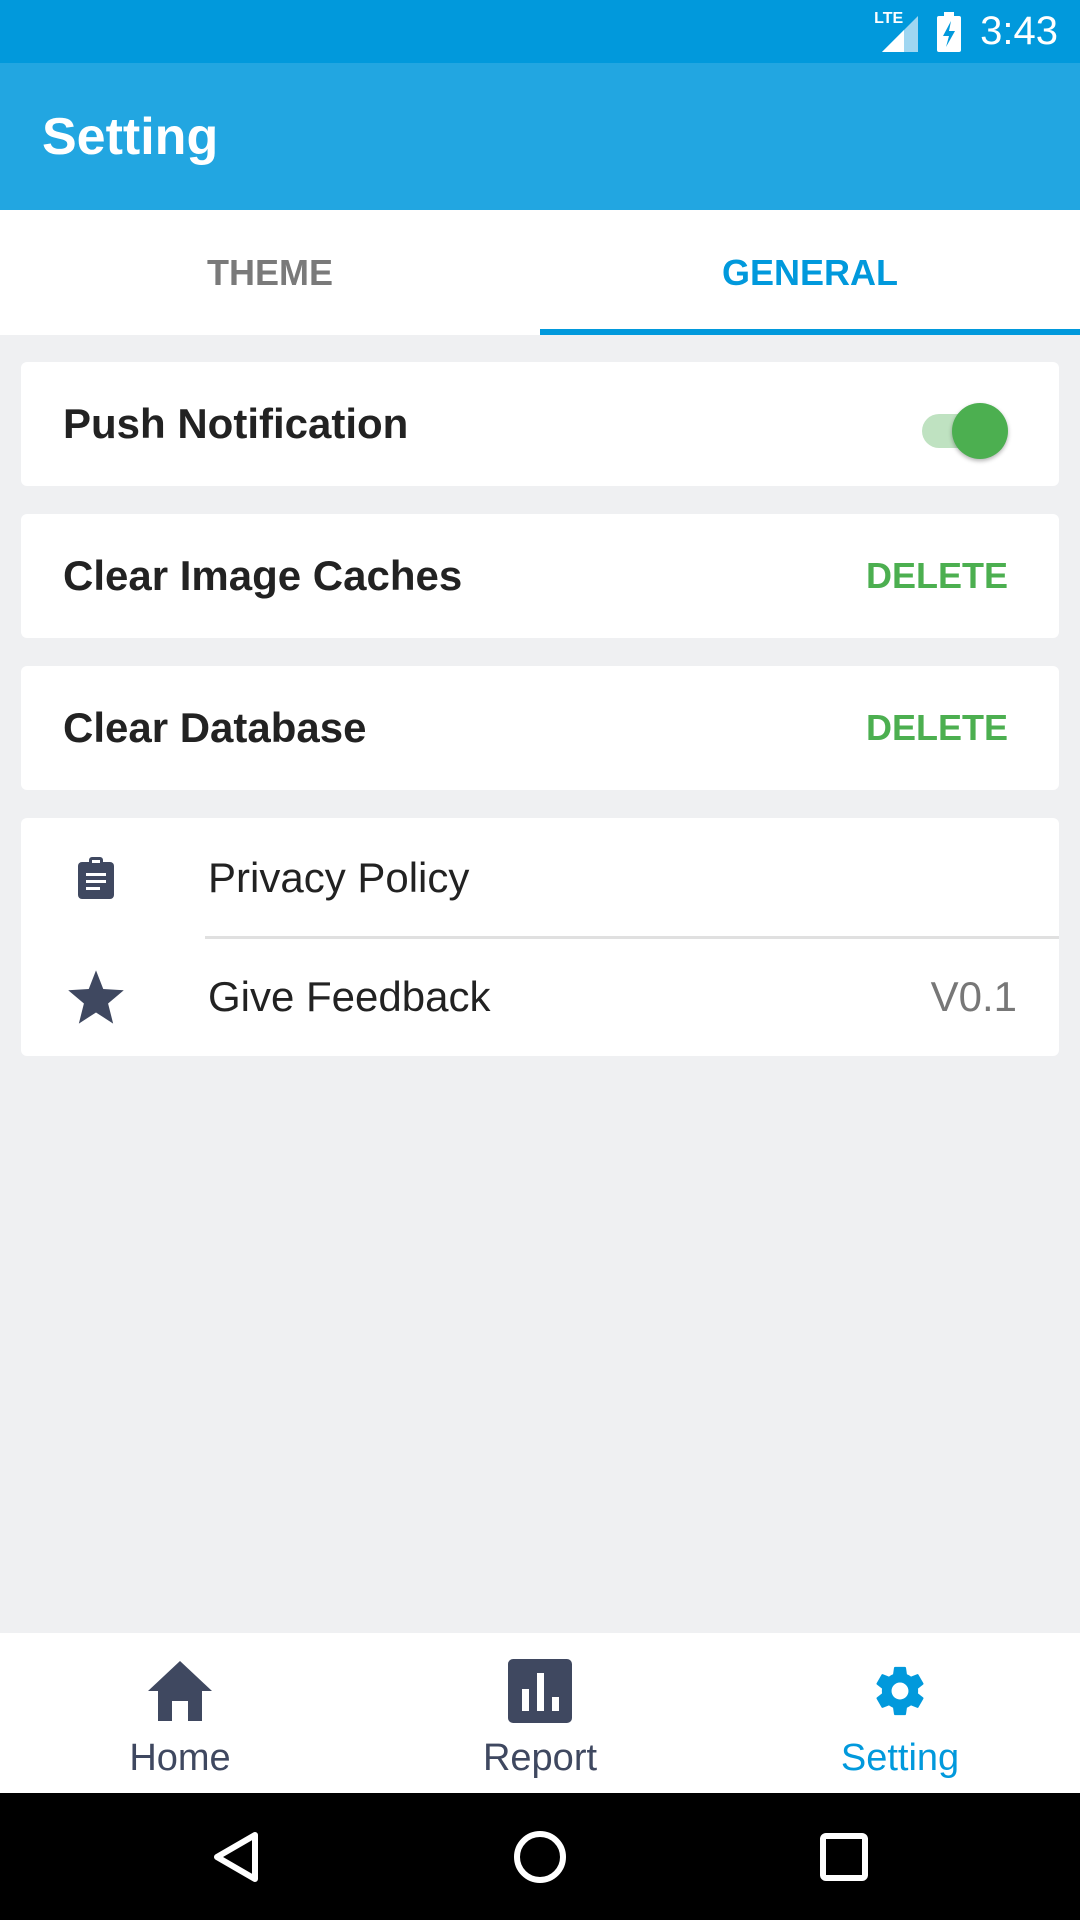 This screenshot has height=1920, width=1080. Describe the element at coordinates (180, 1758) in the screenshot. I see `nav-home-label: Home` at that location.